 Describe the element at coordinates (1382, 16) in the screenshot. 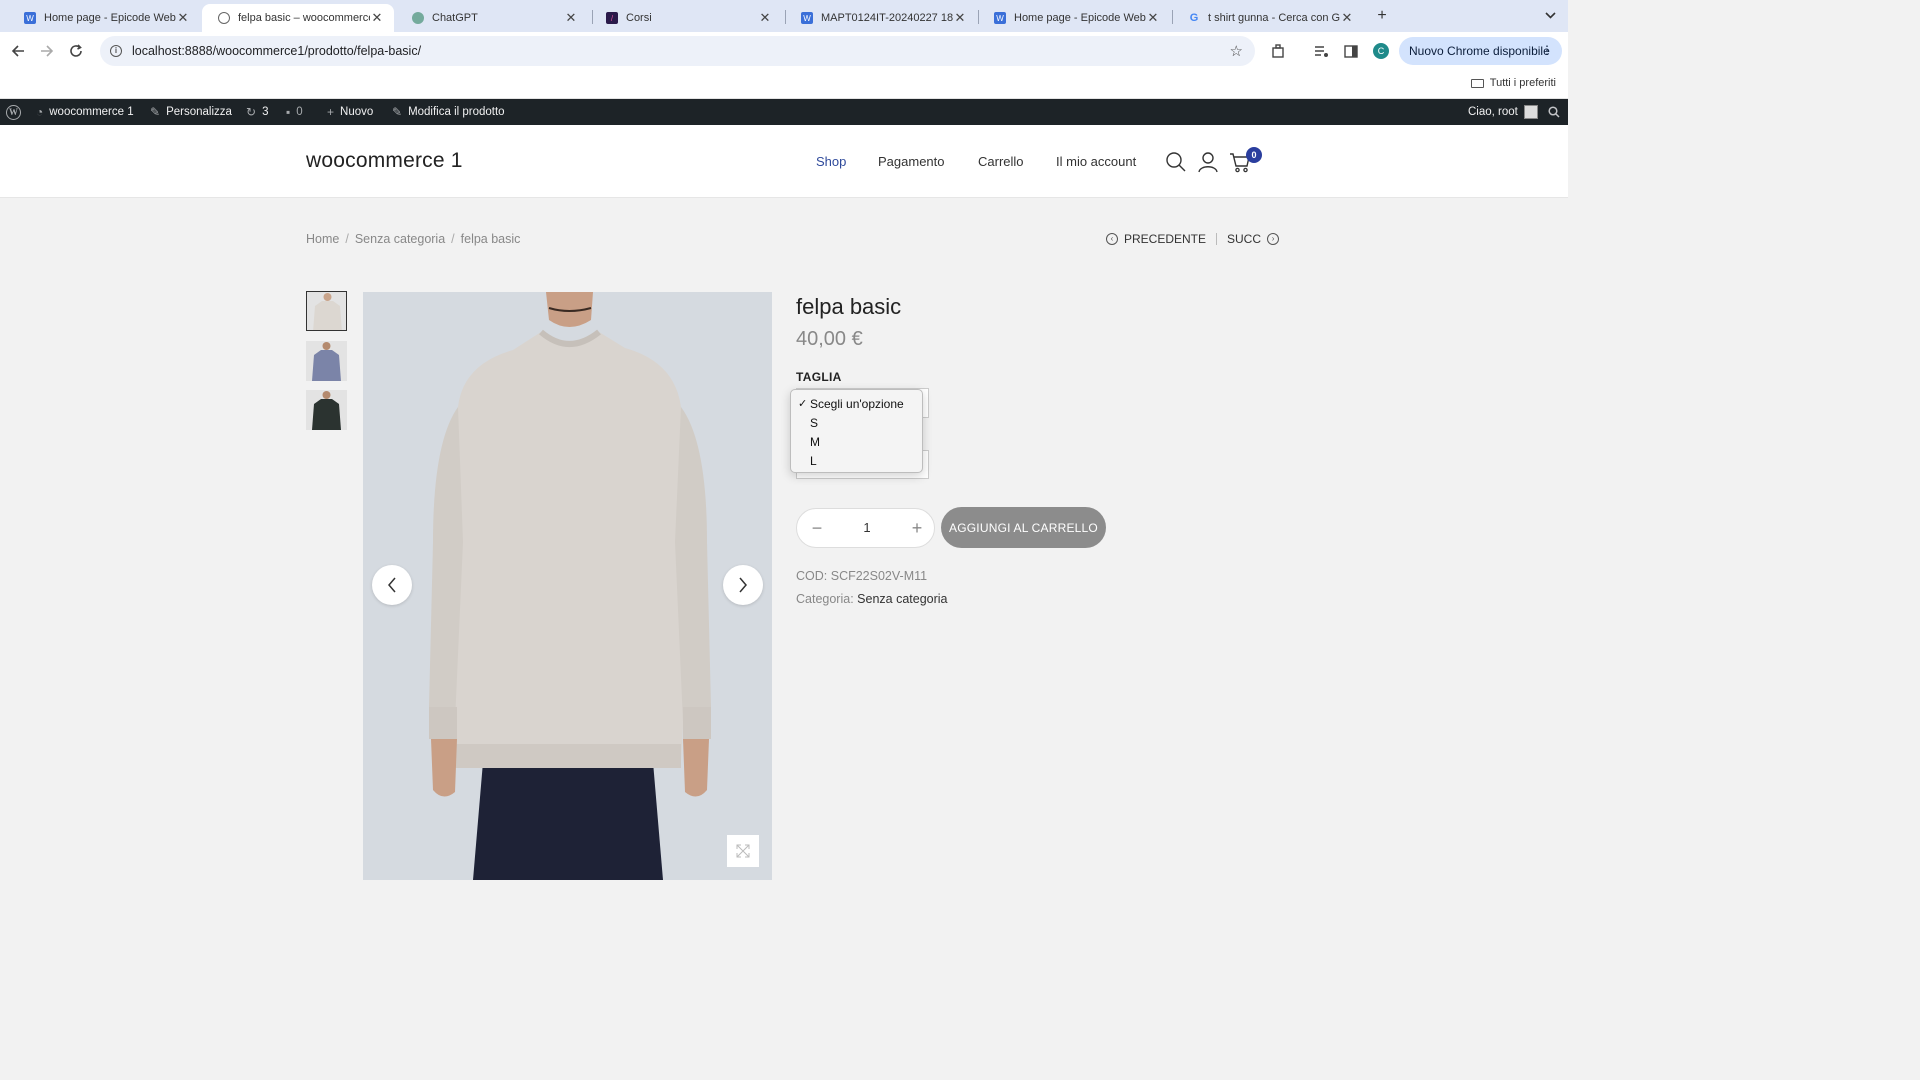

I see `new-tab-button: +` at that location.